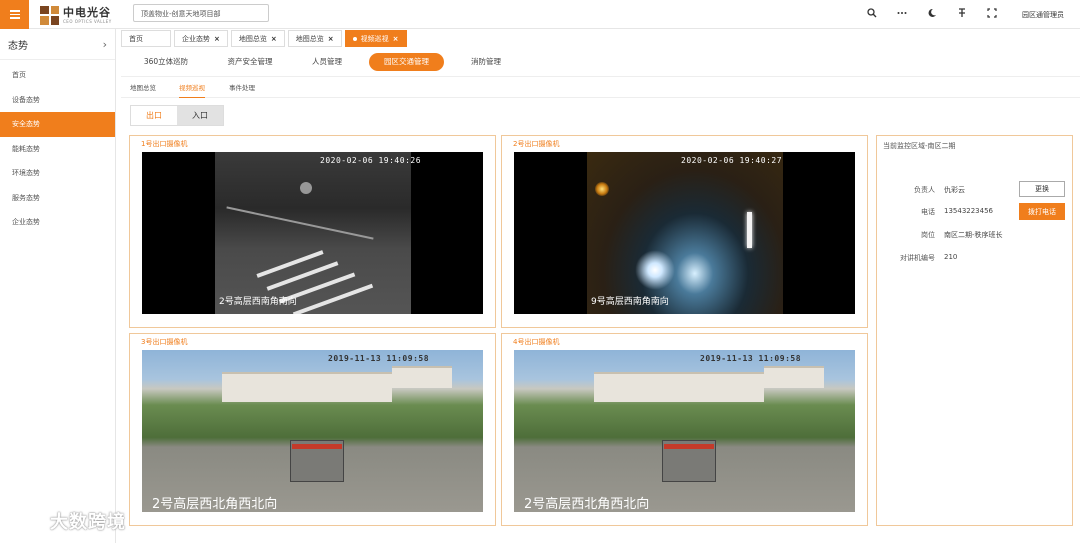 The image size is (1080, 543). Describe the element at coordinates (932, 14) in the screenshot. I see `theme-icon` at that location.